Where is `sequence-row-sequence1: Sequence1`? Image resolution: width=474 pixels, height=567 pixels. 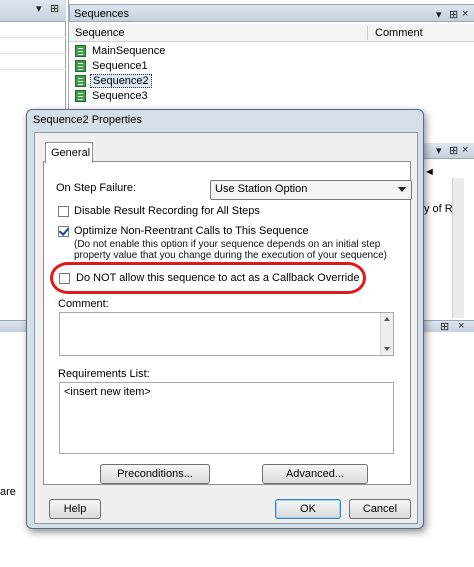
sequence-row-sequence1: Sequence1 is located at coordinates (148, 66).